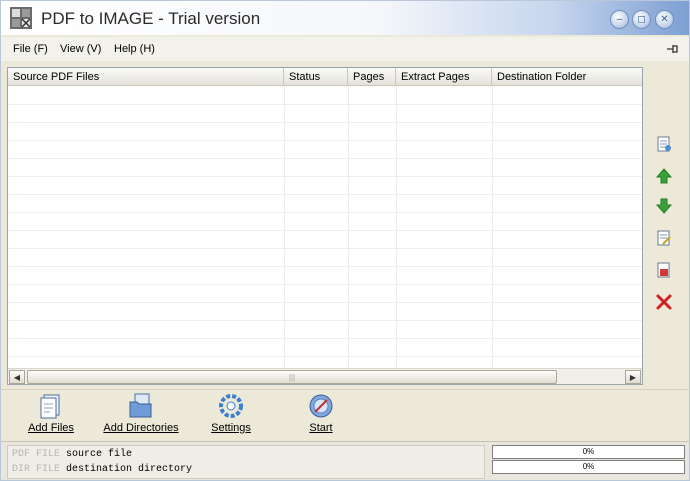 Image resolution: width=690 pixels, height=481 pixels. Describe the element at coordinates (664, 270) in the screenshot. I see `delete-page-icon` at that location.